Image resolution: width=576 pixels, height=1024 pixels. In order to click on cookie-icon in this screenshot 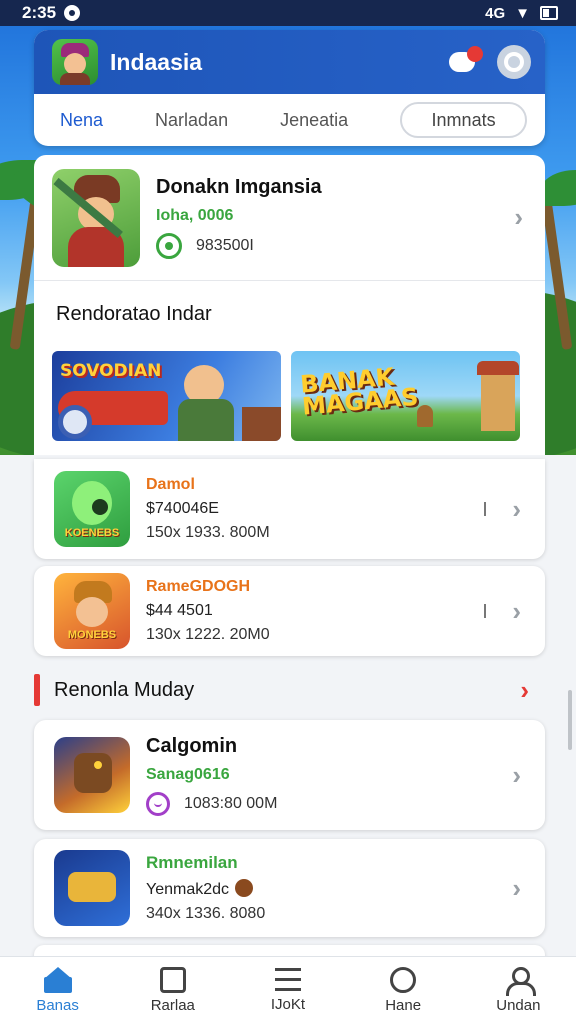, I will do `click(244, 888)`.